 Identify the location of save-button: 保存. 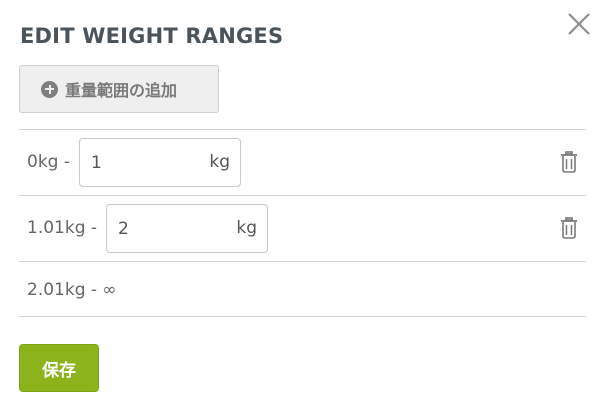
(59, 368).